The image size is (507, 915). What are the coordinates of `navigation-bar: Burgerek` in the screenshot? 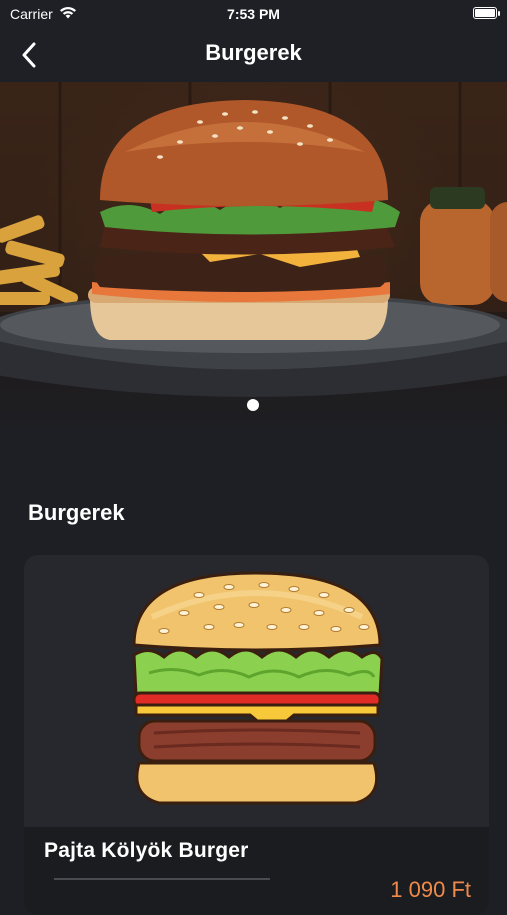 It's located at (253, 55).